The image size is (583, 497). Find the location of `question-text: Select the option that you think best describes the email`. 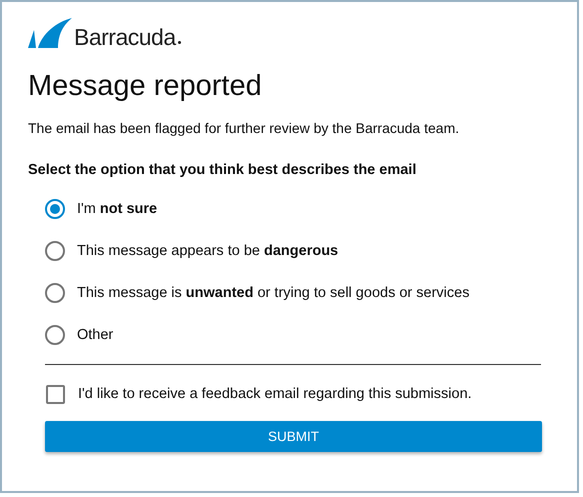

question-text: Select the option that you think best describes the email is located at coordinates (223, 170).